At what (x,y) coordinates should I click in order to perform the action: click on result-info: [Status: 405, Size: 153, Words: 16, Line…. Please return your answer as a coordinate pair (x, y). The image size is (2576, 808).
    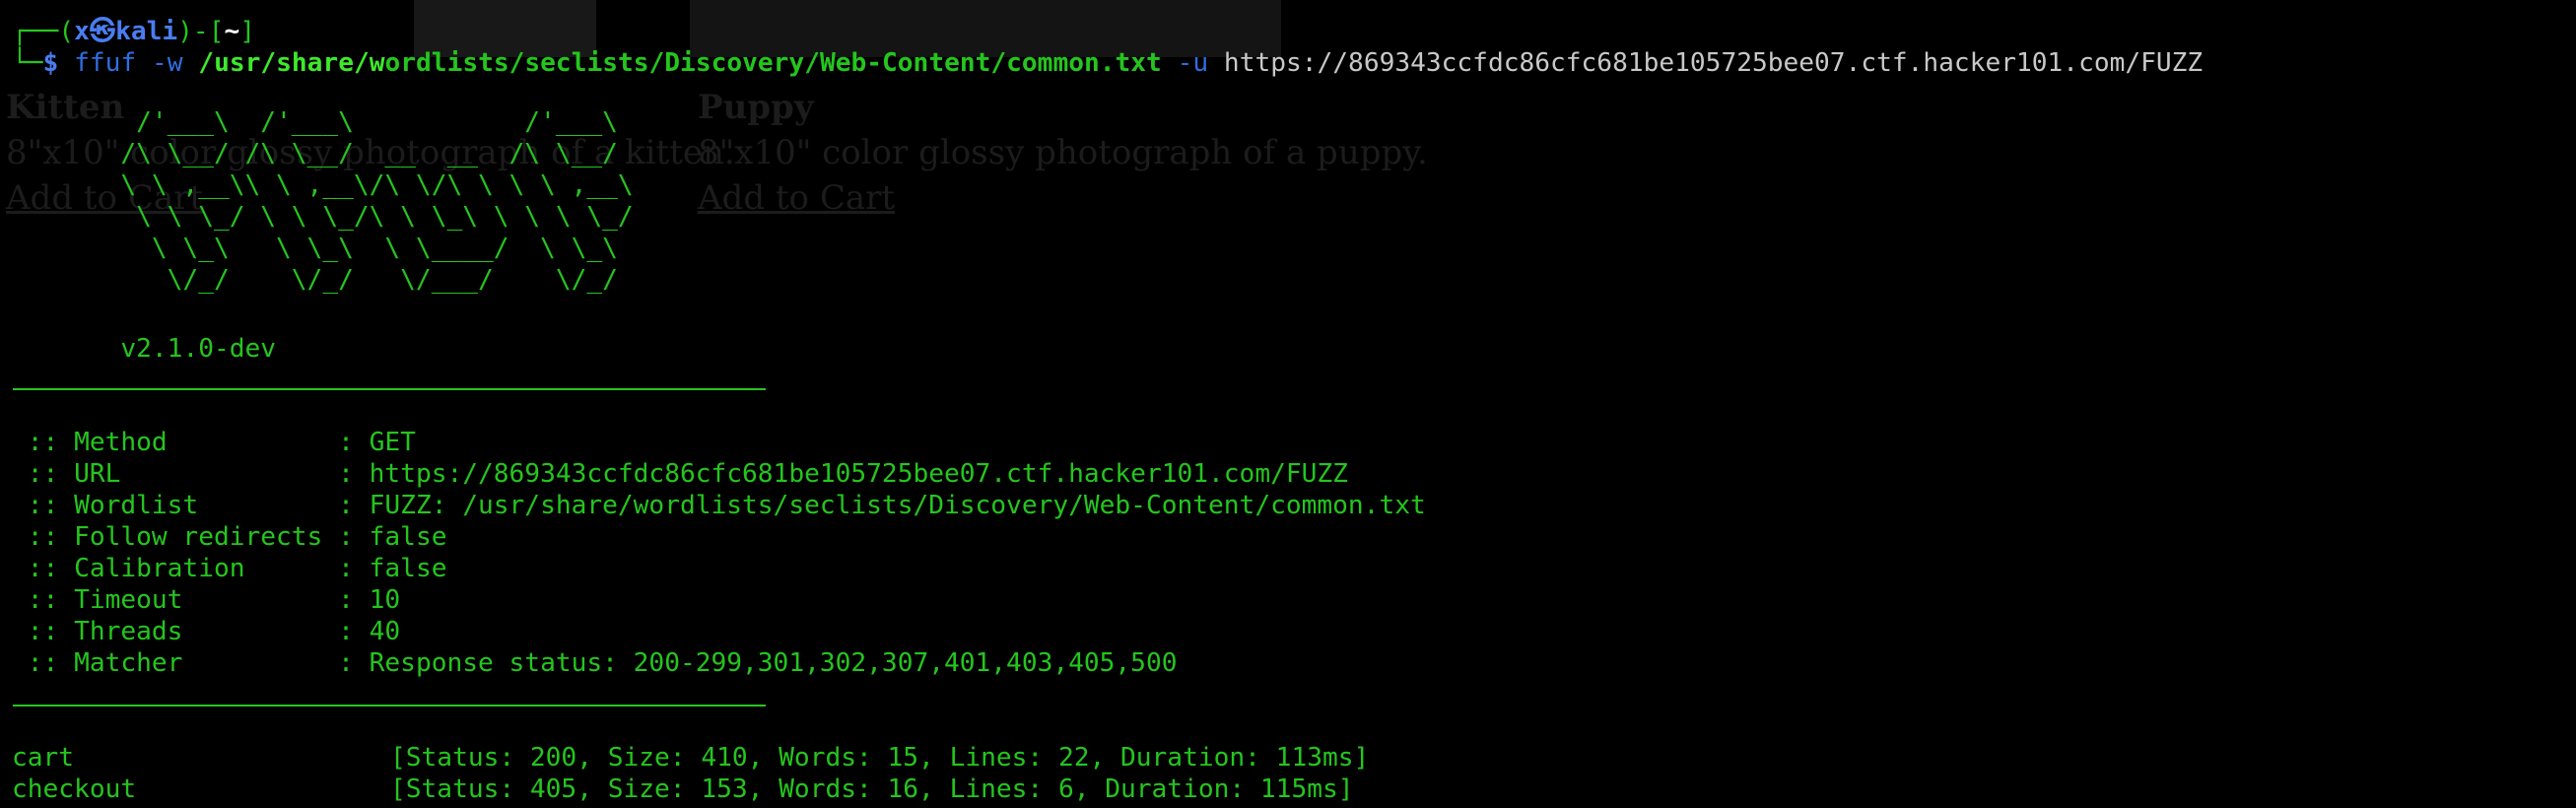
    Looking at the image, I should click on (872, 789).